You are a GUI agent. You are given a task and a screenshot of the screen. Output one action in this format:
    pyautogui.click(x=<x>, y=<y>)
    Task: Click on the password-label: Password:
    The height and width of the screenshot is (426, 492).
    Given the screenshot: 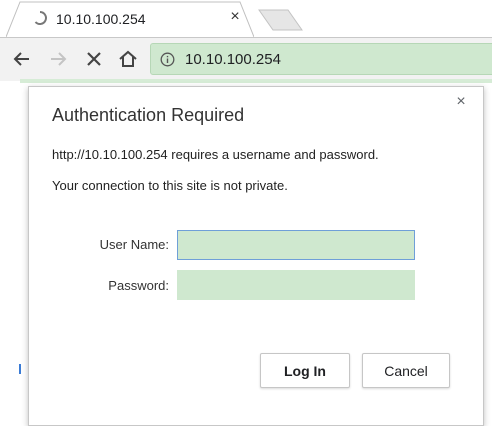 What is the action you would take?
    pyautogui.click(x=138, y=285)
    